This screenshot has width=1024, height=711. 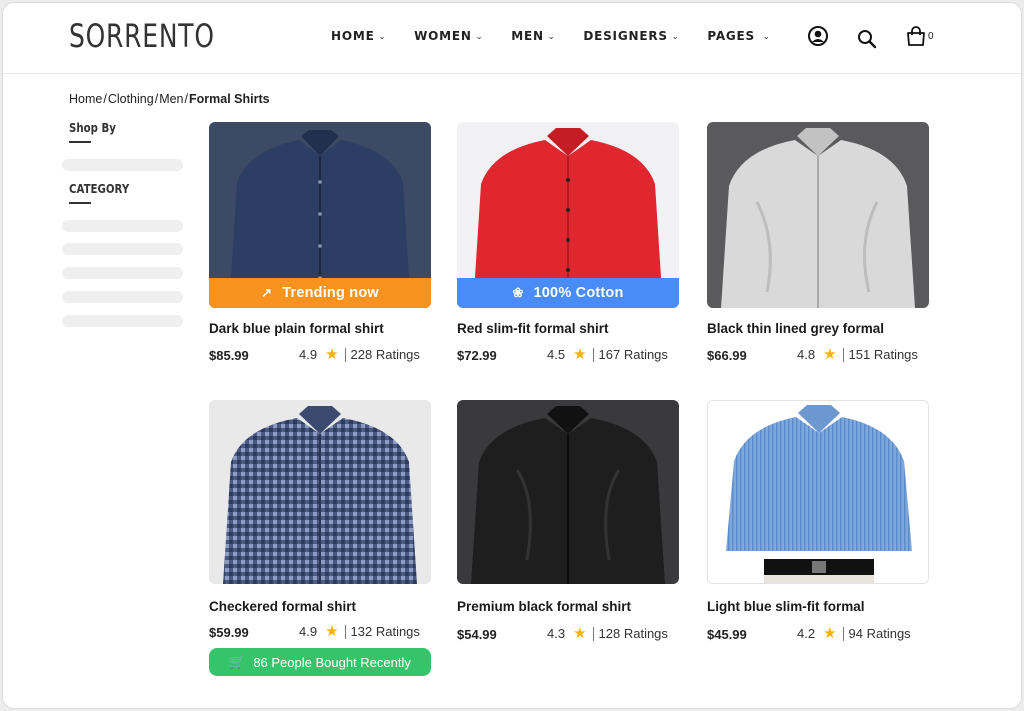 What do you see at coordinates (931, 36) in the screenshot?
I see `cart-count-badge: 0` at bounding box center [931, 36].